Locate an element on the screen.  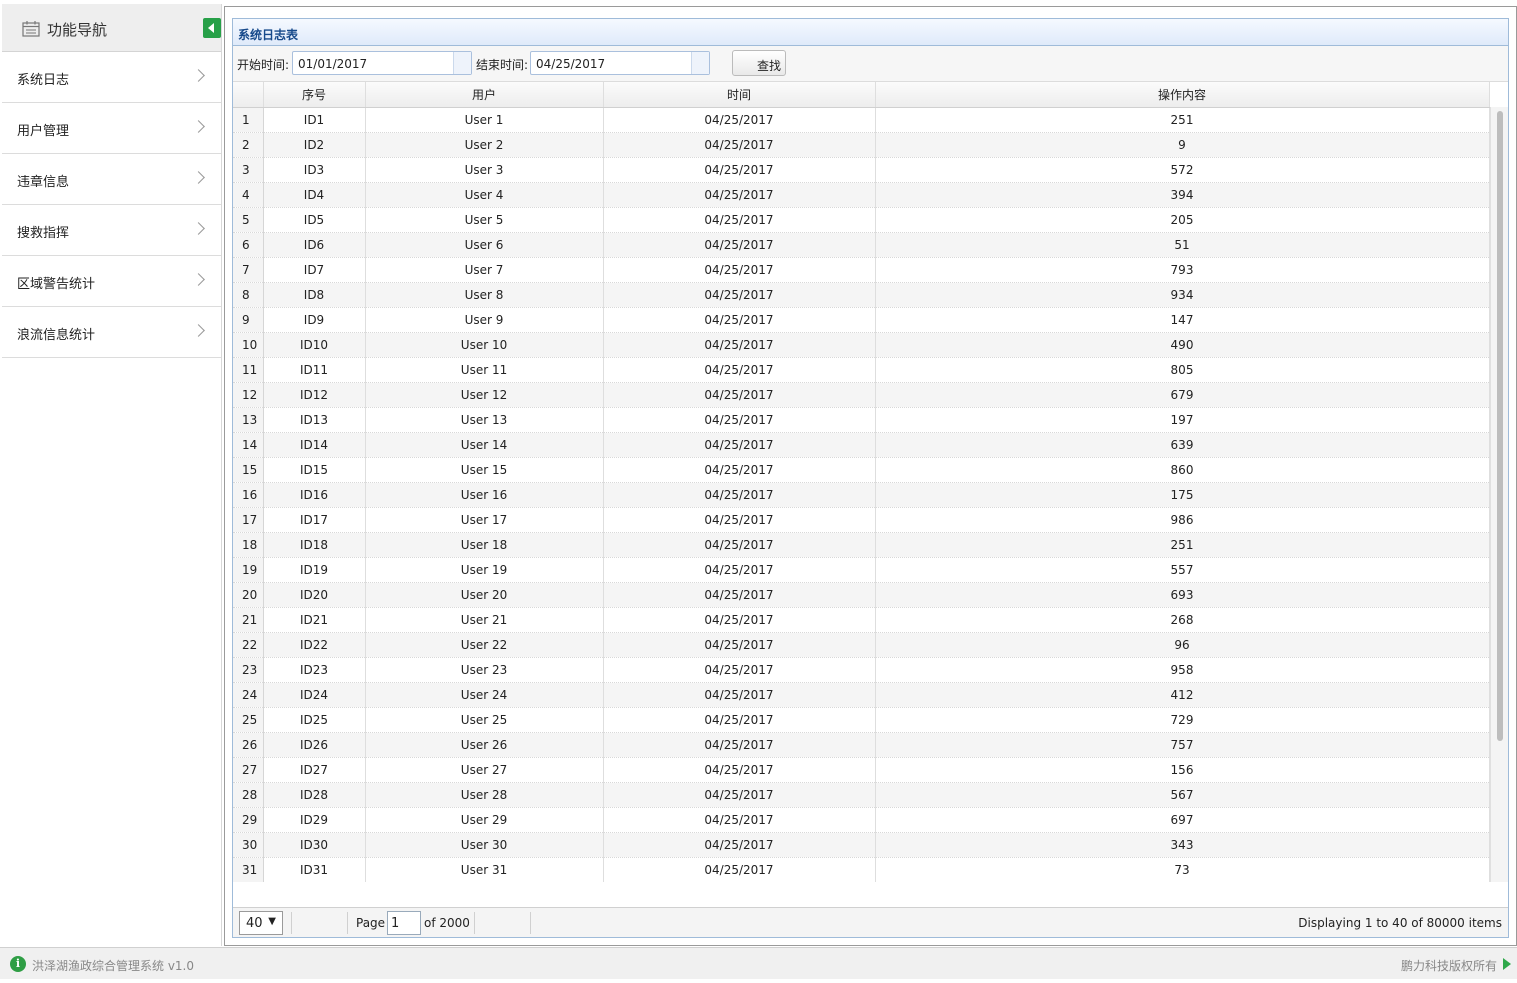
table-row: 24 ID24 User 24 04/25/2017 412 is located at coordinates (861, 695).